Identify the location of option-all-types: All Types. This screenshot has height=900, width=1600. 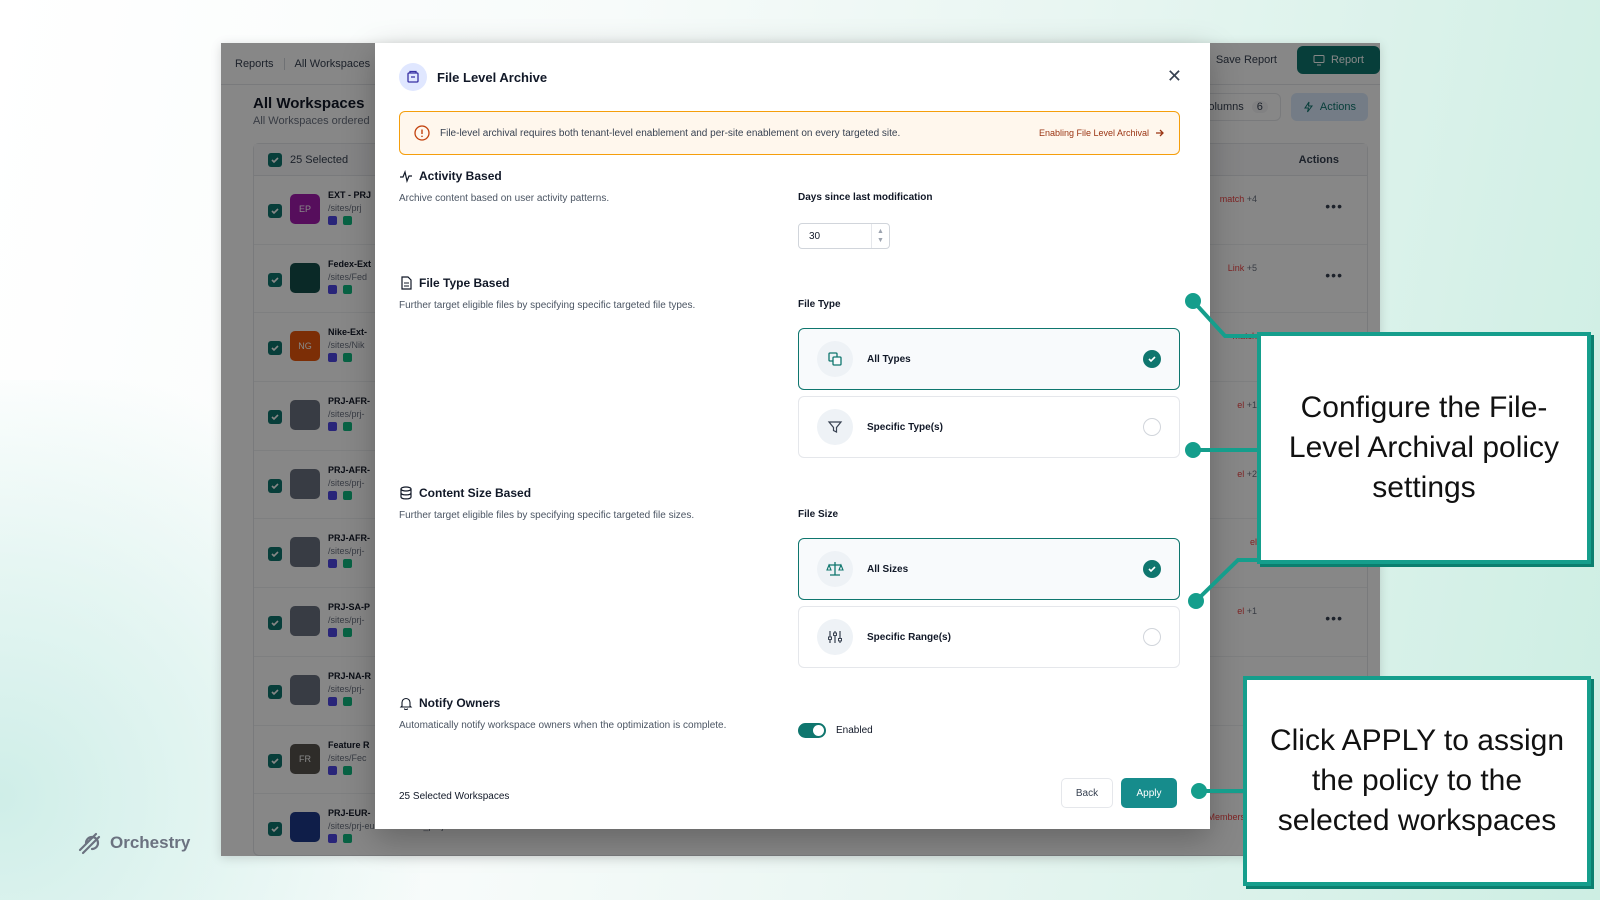
(989, 359).